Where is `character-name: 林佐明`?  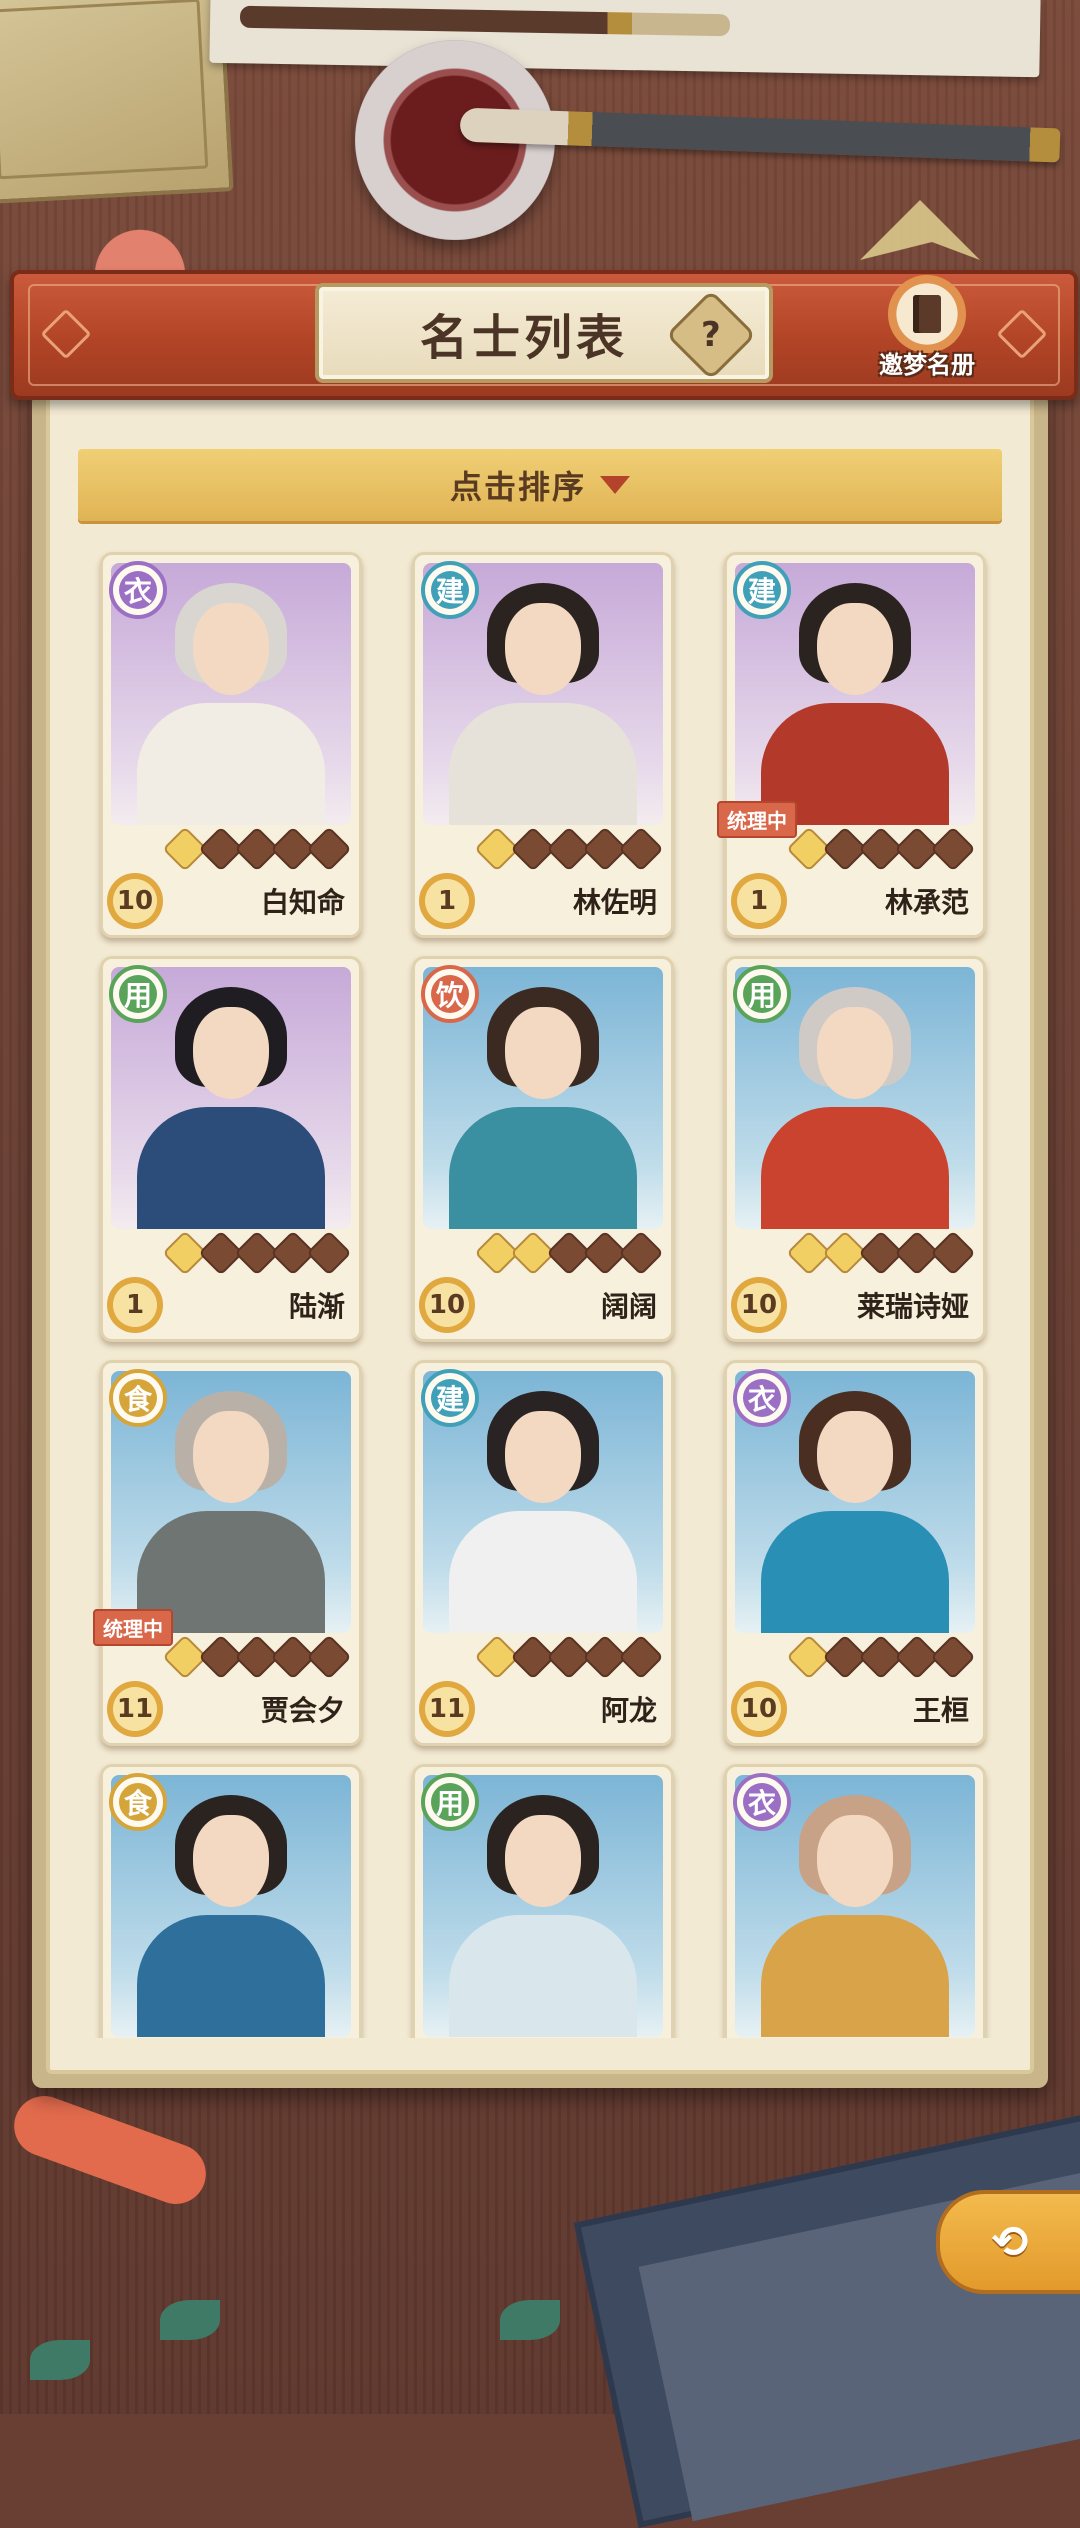
character-name: 林佐明 is located at coordinates (614, 902).